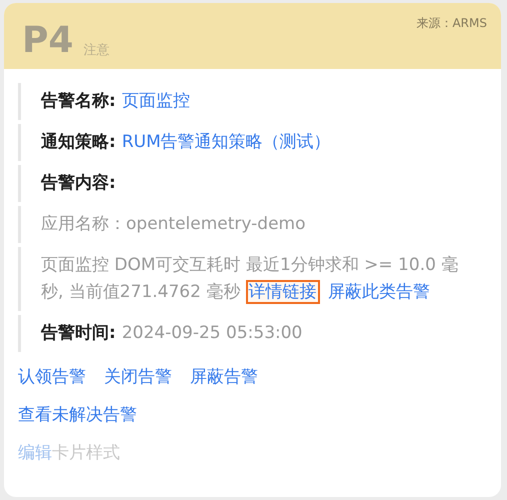 This screenshot has height=500, width=507. I want to click on severity-label: 注意, so click(96, 50).